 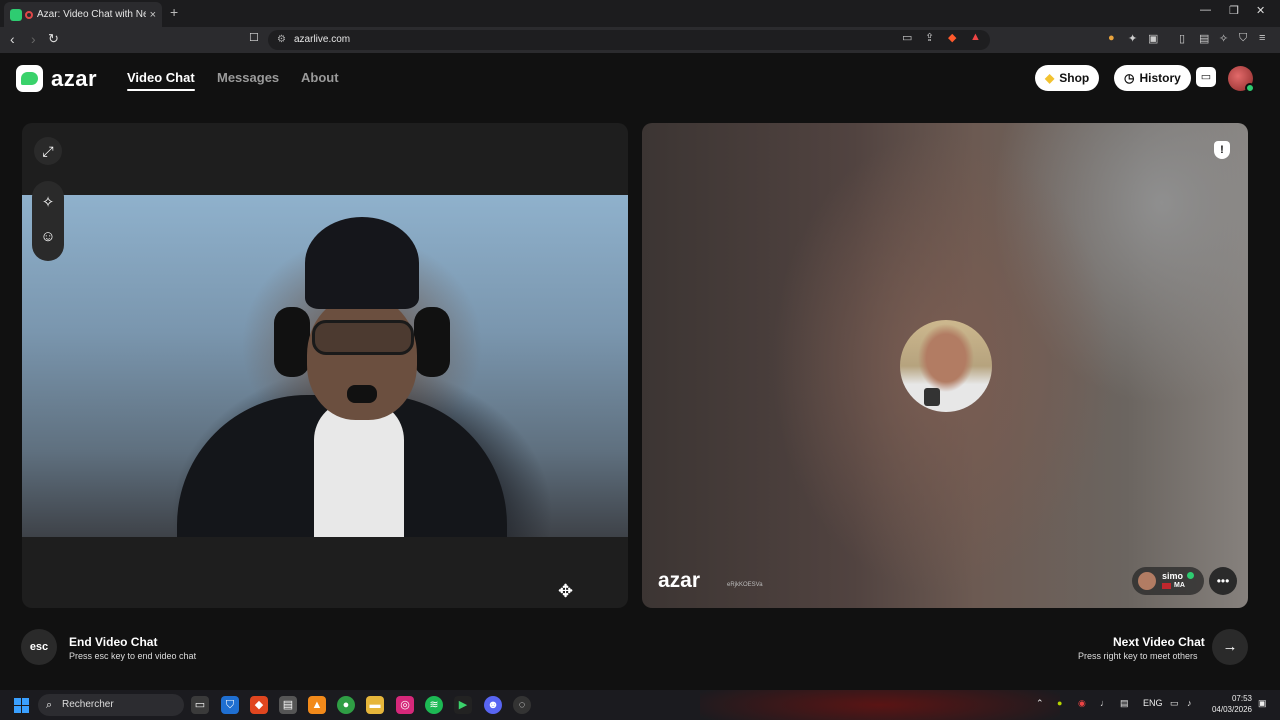 I want to click on shop-button: ◆ Shop, so click(x=1067, y=78).